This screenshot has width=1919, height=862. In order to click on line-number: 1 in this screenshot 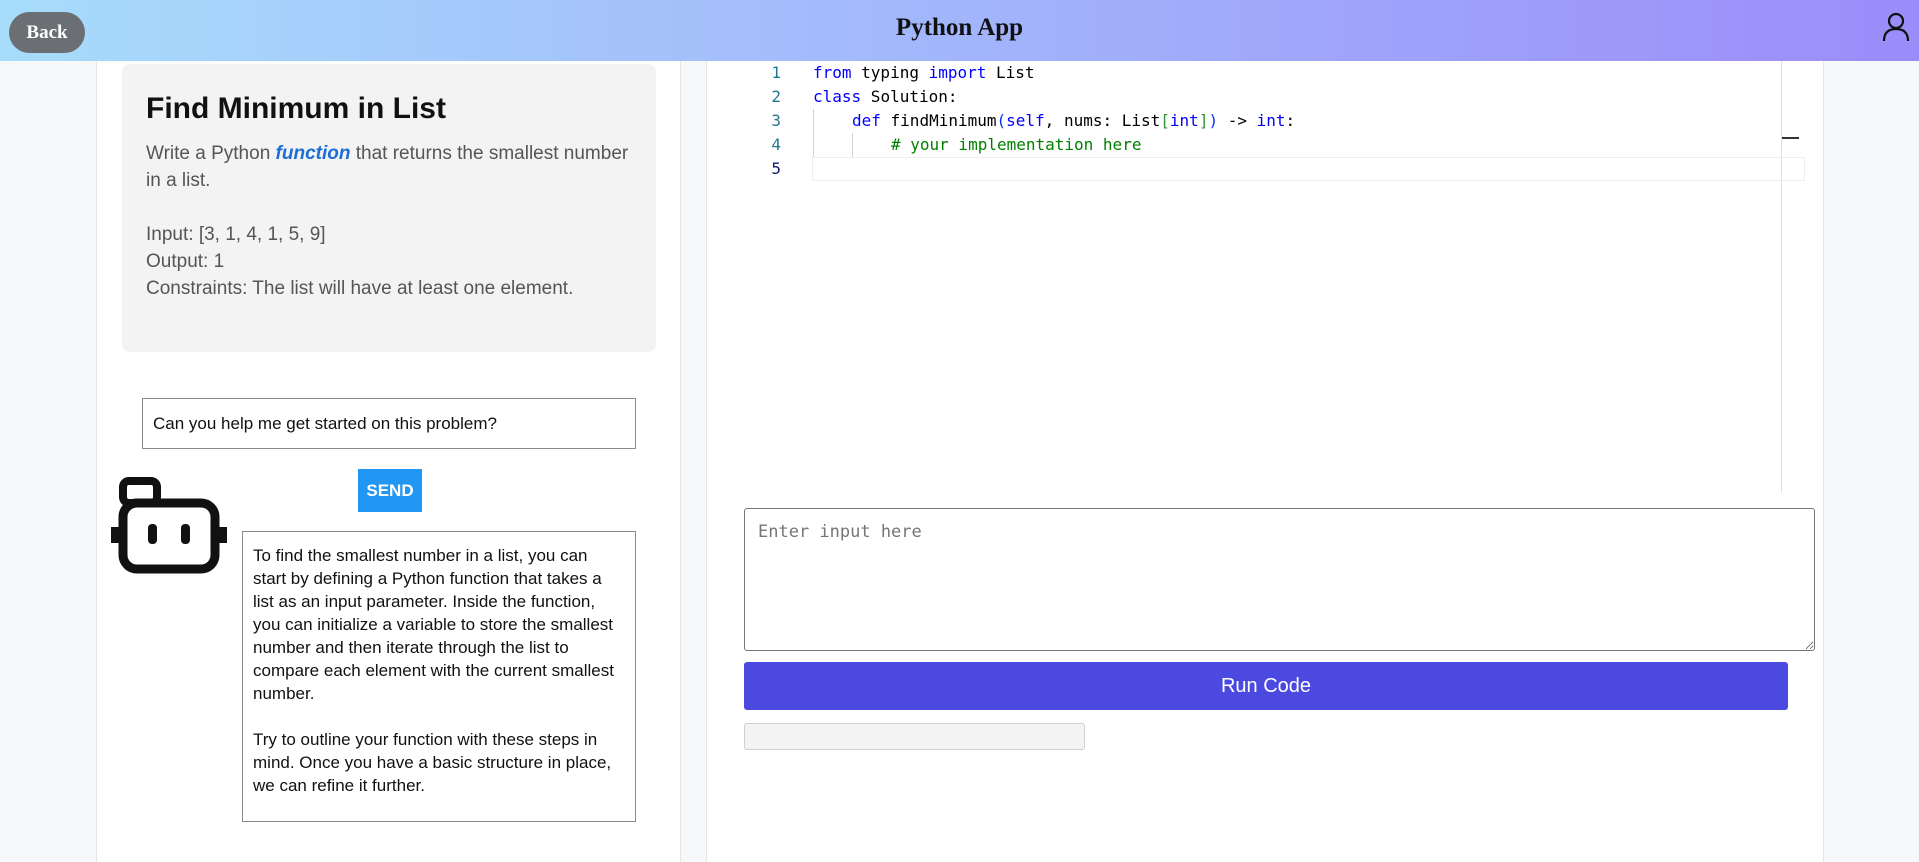, I will do `click(776, 72)`.